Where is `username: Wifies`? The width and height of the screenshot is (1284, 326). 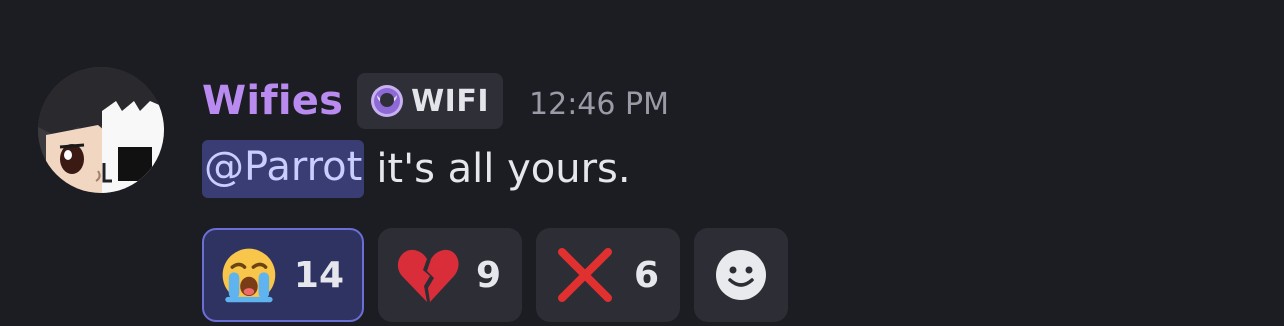
username: Wifies is located at coordinates (272, 101).